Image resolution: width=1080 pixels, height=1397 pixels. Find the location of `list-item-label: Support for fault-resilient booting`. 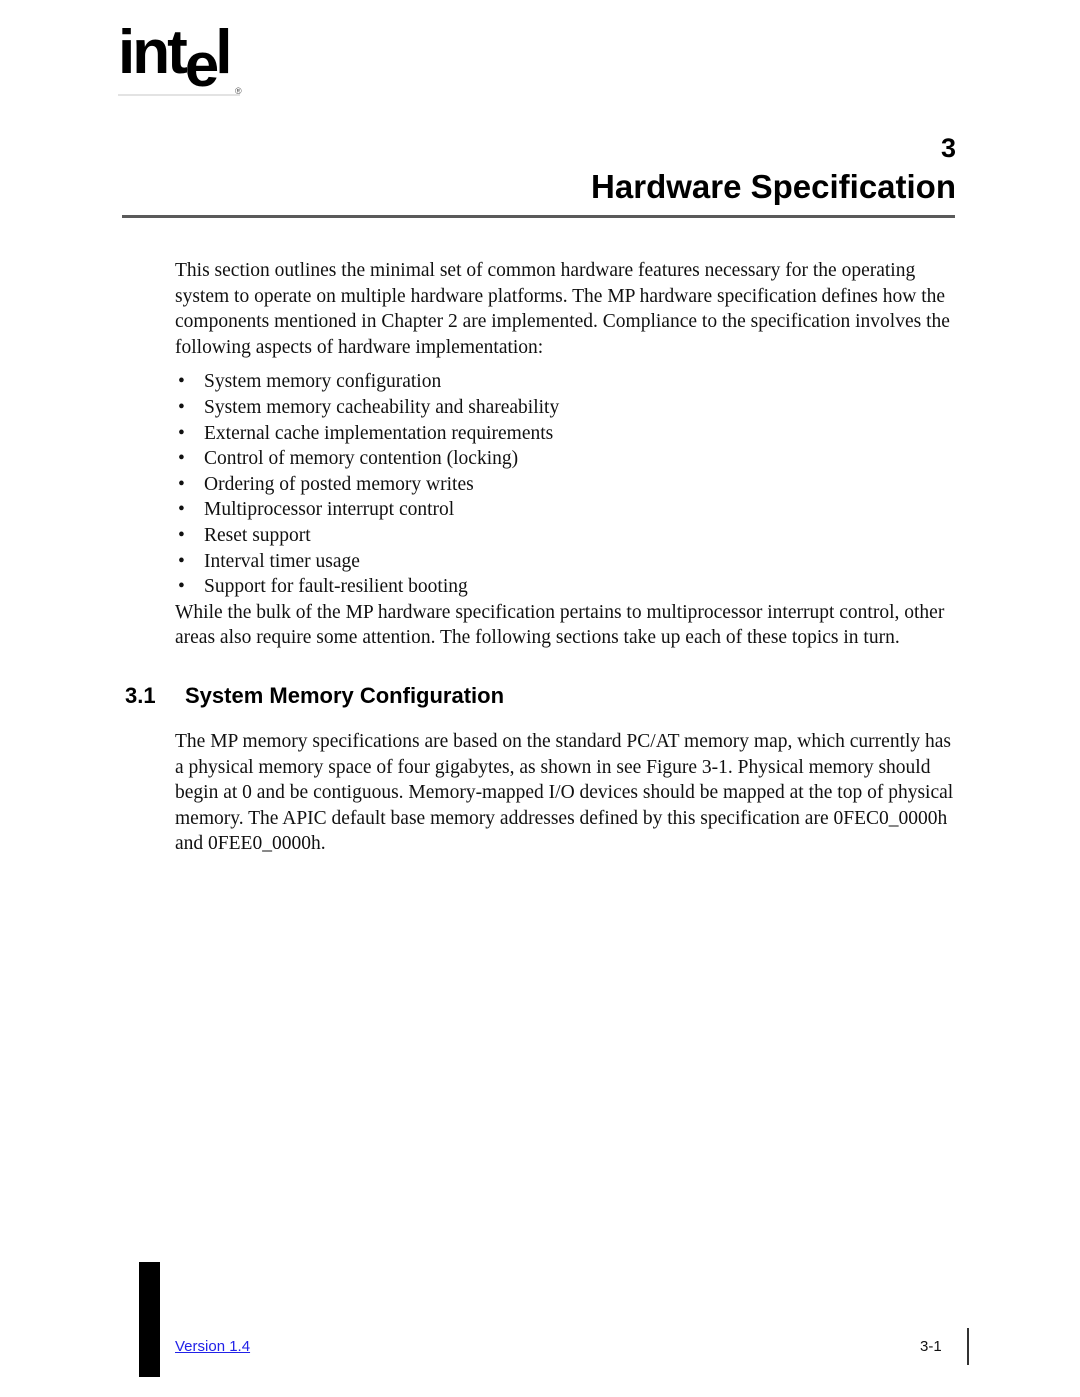

list-item-label: Support for fault-resilient booting is located at coordinates (336, 587).